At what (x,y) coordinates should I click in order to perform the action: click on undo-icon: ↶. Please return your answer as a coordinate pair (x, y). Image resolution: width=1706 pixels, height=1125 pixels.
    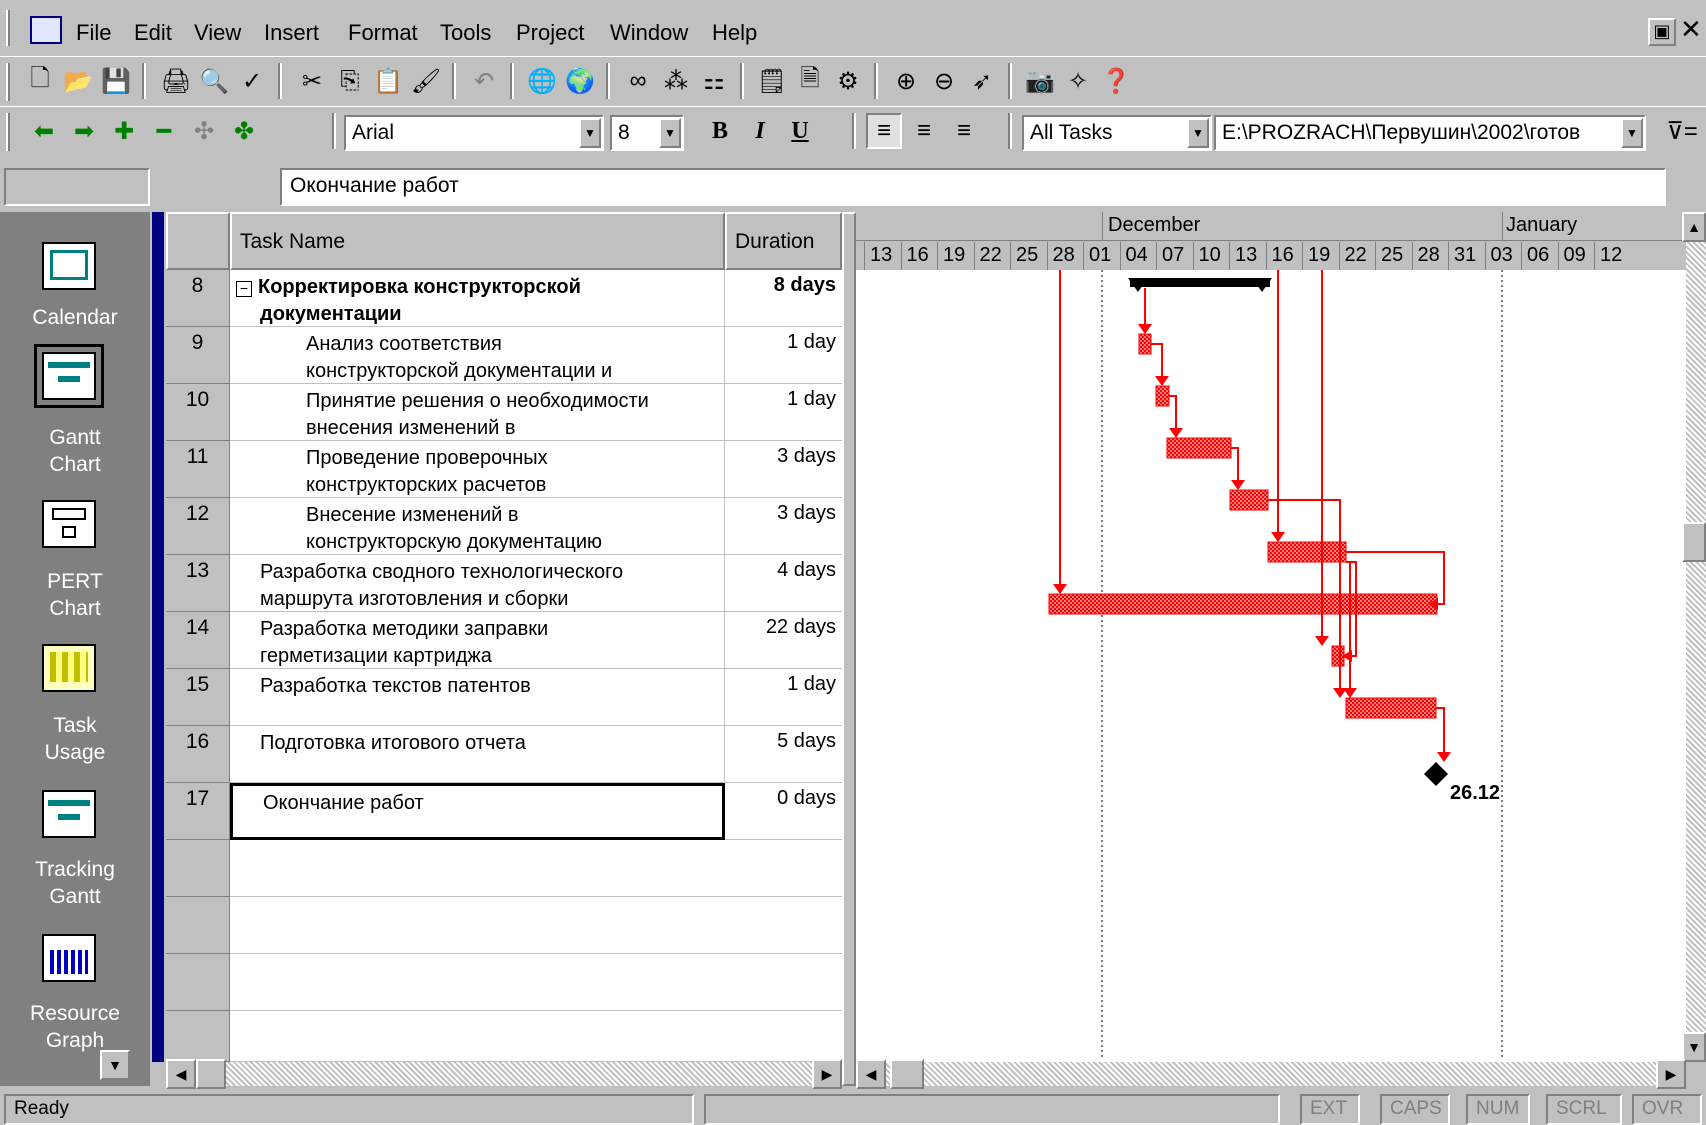
    Looking at the image, I should click on (484, 81).